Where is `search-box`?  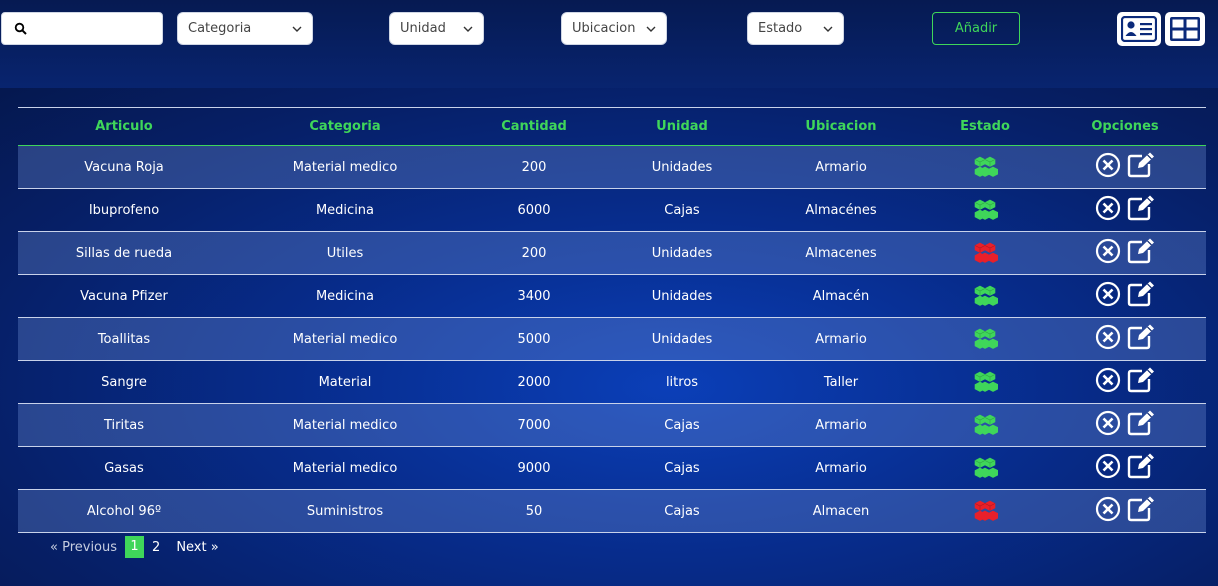
search-box is located at coordinates (82, 28).